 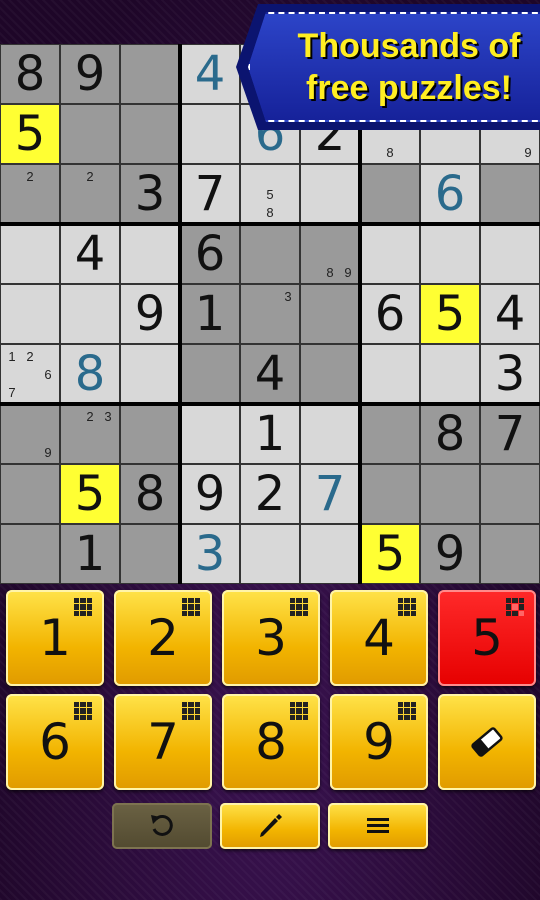 I want to click on board-cell-r9c2: 1, so click(x=90, y=554).